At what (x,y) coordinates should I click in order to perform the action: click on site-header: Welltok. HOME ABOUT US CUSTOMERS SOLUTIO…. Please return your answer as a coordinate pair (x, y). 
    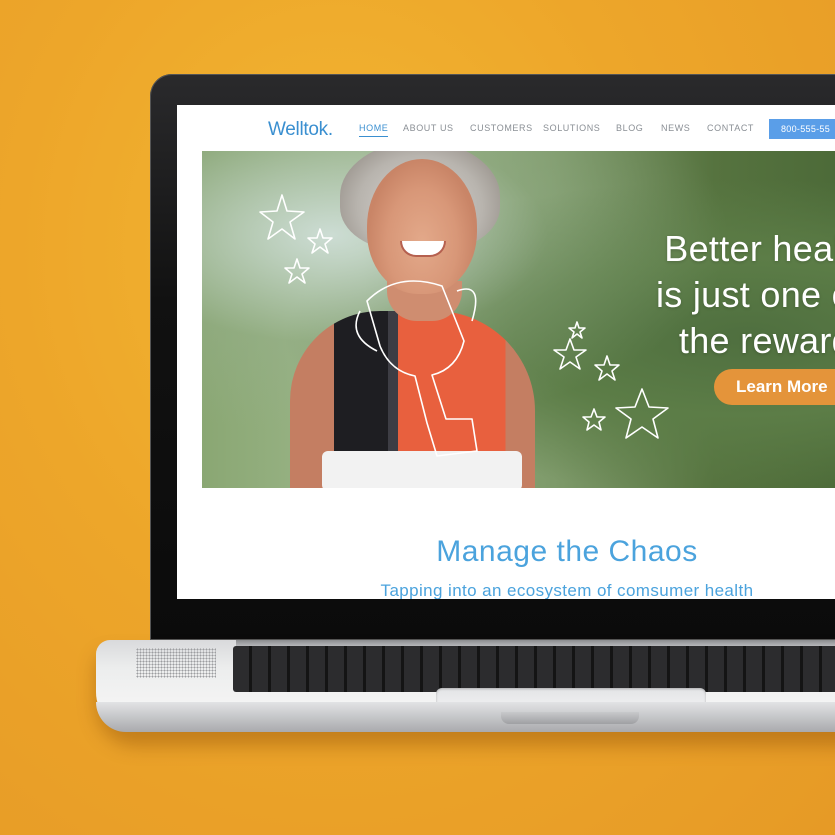
    Looking at the image, I should click on (506, 128).